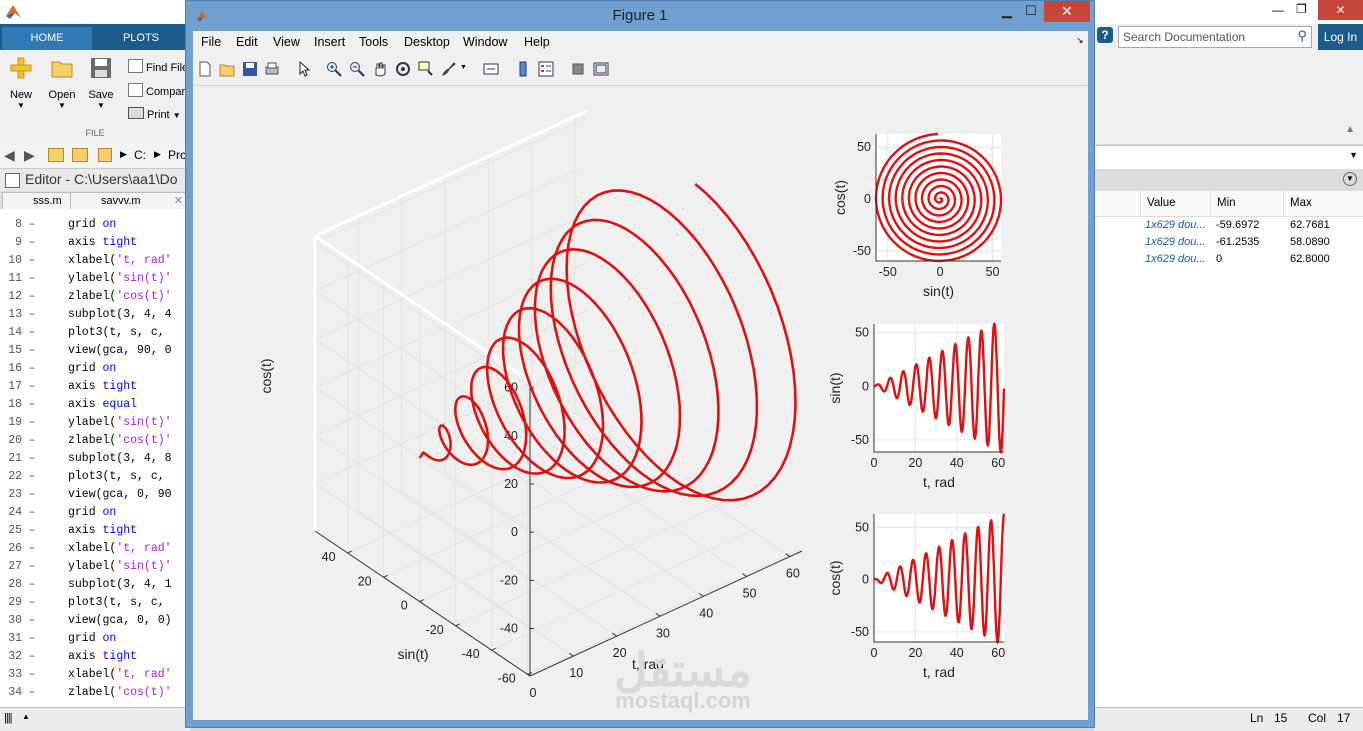  Describe the element at coordinates (156, 90) in the screenshot. I see `compare-button: Compar` at that location.